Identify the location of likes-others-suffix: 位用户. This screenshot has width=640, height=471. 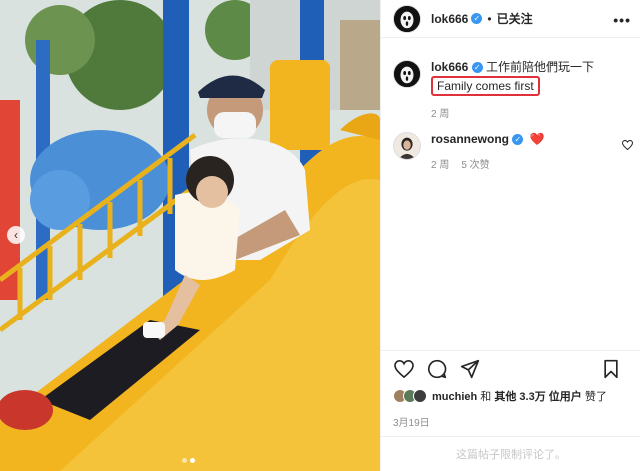
(565, 397).